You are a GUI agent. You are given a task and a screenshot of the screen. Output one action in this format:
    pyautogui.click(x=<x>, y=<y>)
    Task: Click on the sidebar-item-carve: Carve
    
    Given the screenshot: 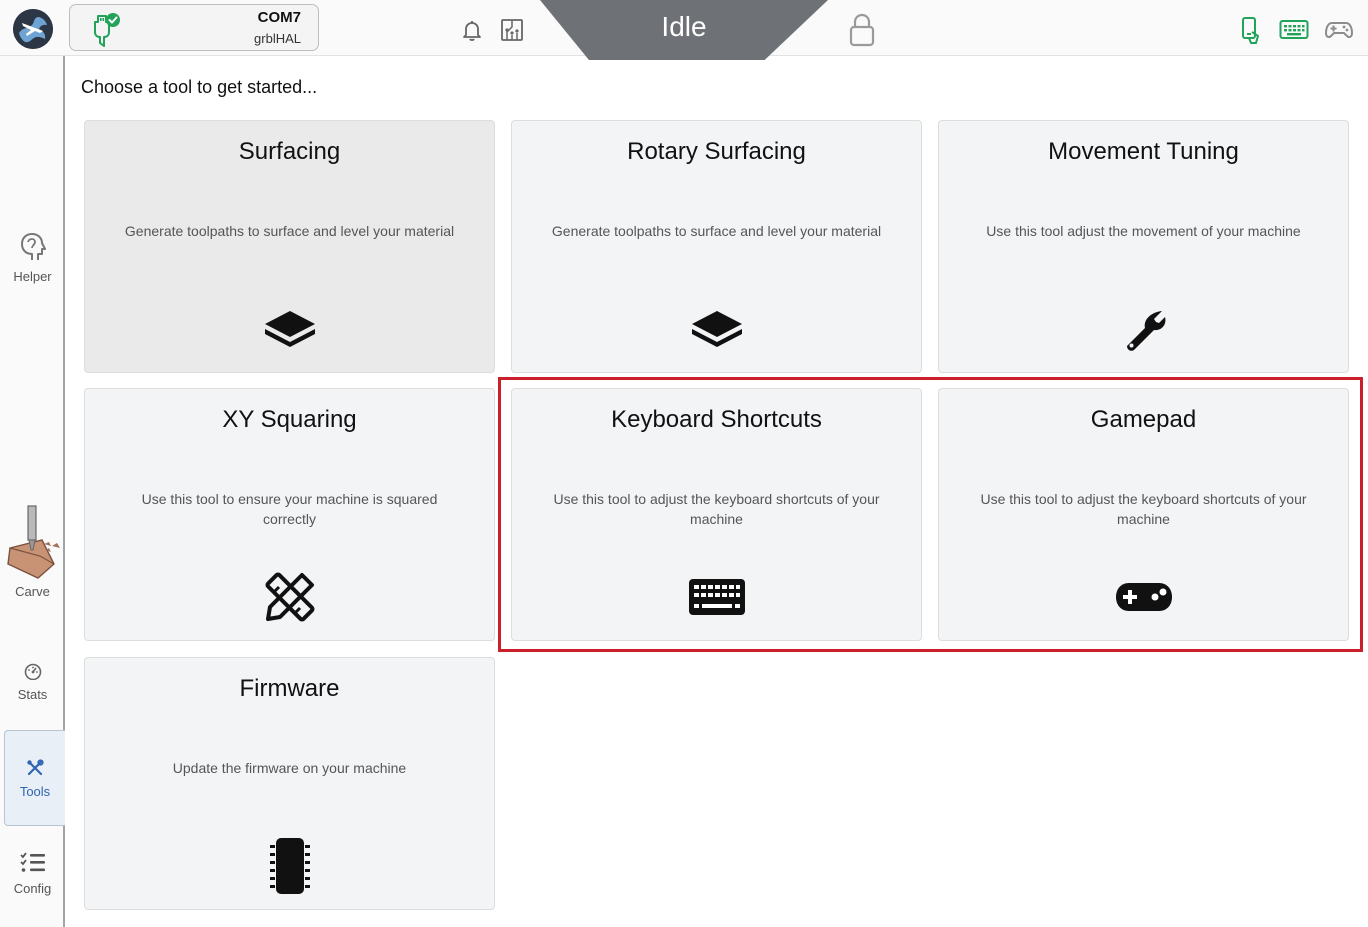 What is the action you would take?
    pyautogui.click(x=32, y=550)
    